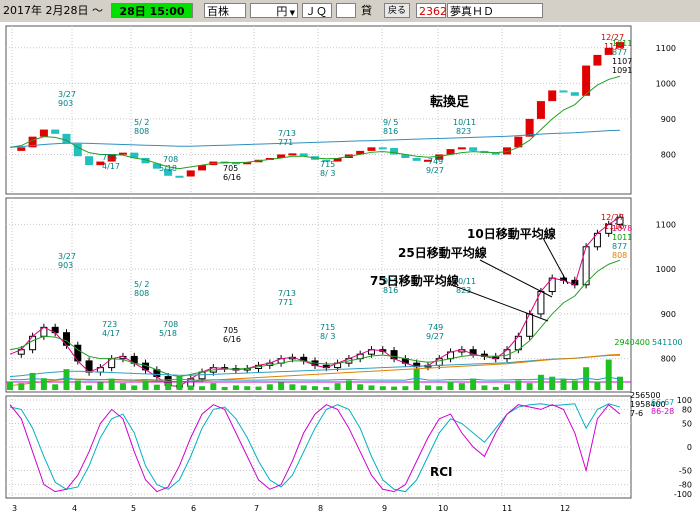 The height and width of the screenshot is (531, 700). I want to click on p2-label-4-17: 4/17, so click(111, 333).